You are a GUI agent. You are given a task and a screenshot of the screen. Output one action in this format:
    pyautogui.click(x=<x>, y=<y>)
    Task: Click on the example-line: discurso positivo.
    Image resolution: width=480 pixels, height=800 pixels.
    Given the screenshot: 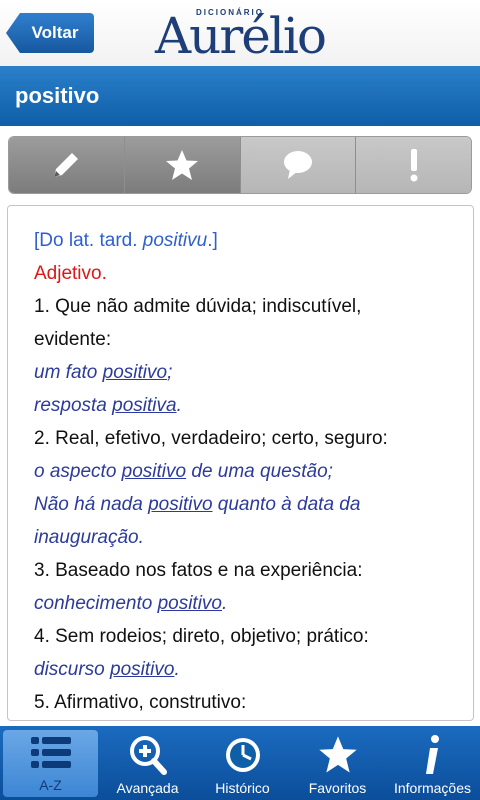 What is the action you would take?
    pyautogui.click(x=107, y=669)
    